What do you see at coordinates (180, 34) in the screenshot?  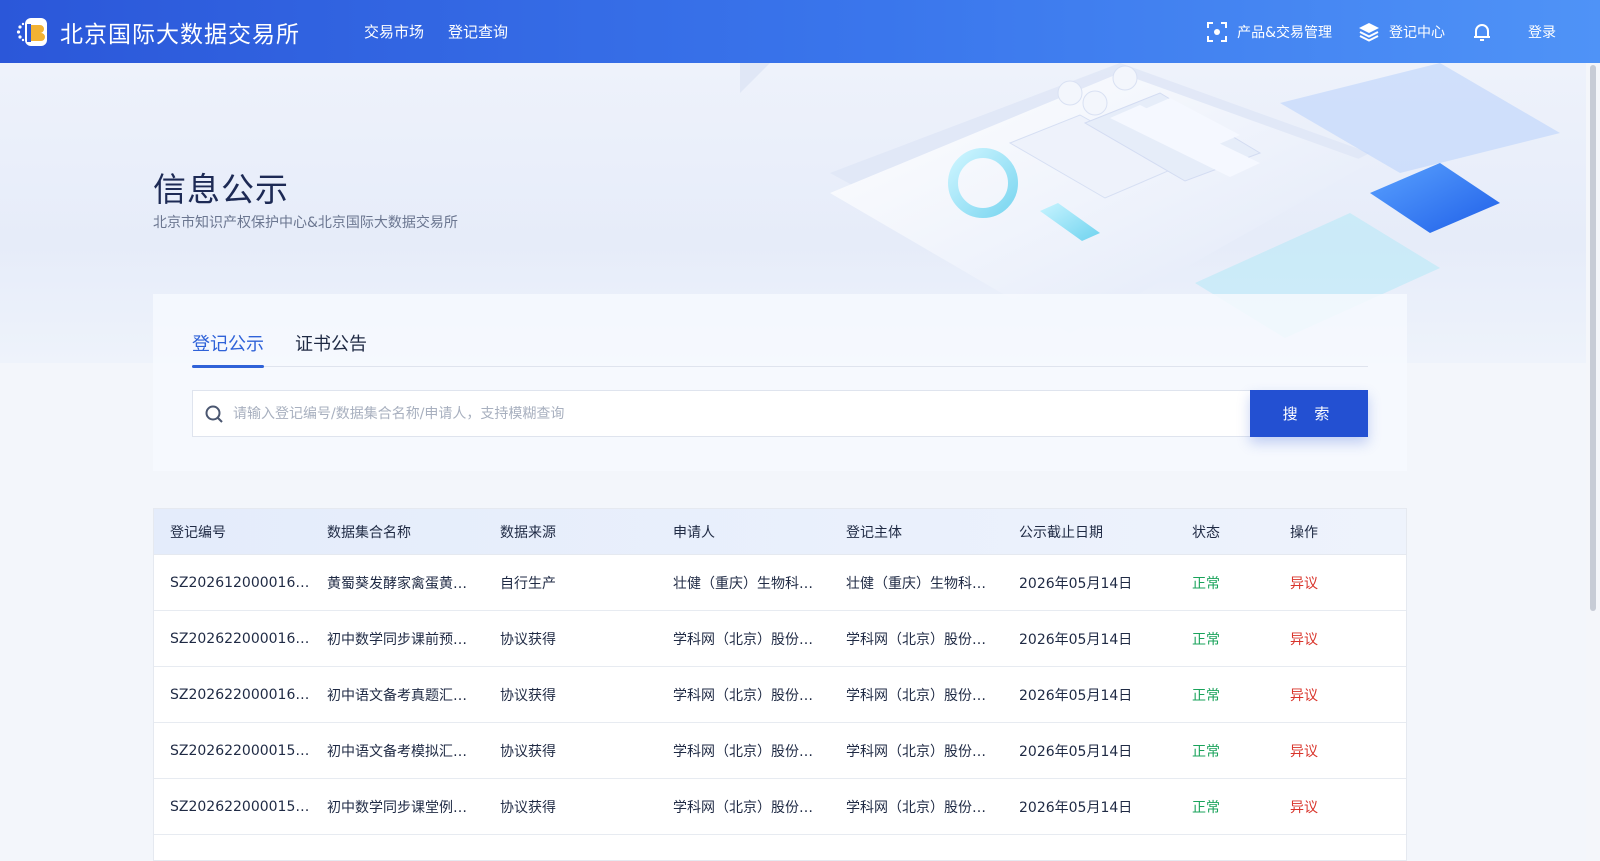 I see `brand-name: 北京国际大数据交易所` at bounding box center [180, 34].